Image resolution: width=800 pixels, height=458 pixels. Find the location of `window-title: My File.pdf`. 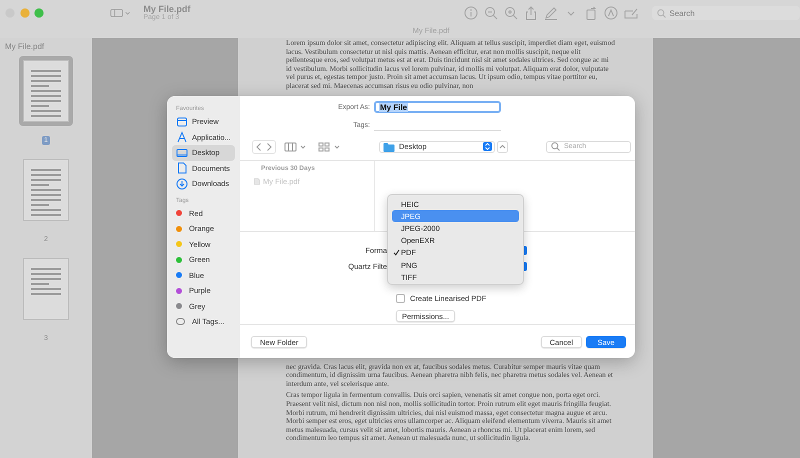

window-title: My File.pdf is located at coordinates (166, 9).